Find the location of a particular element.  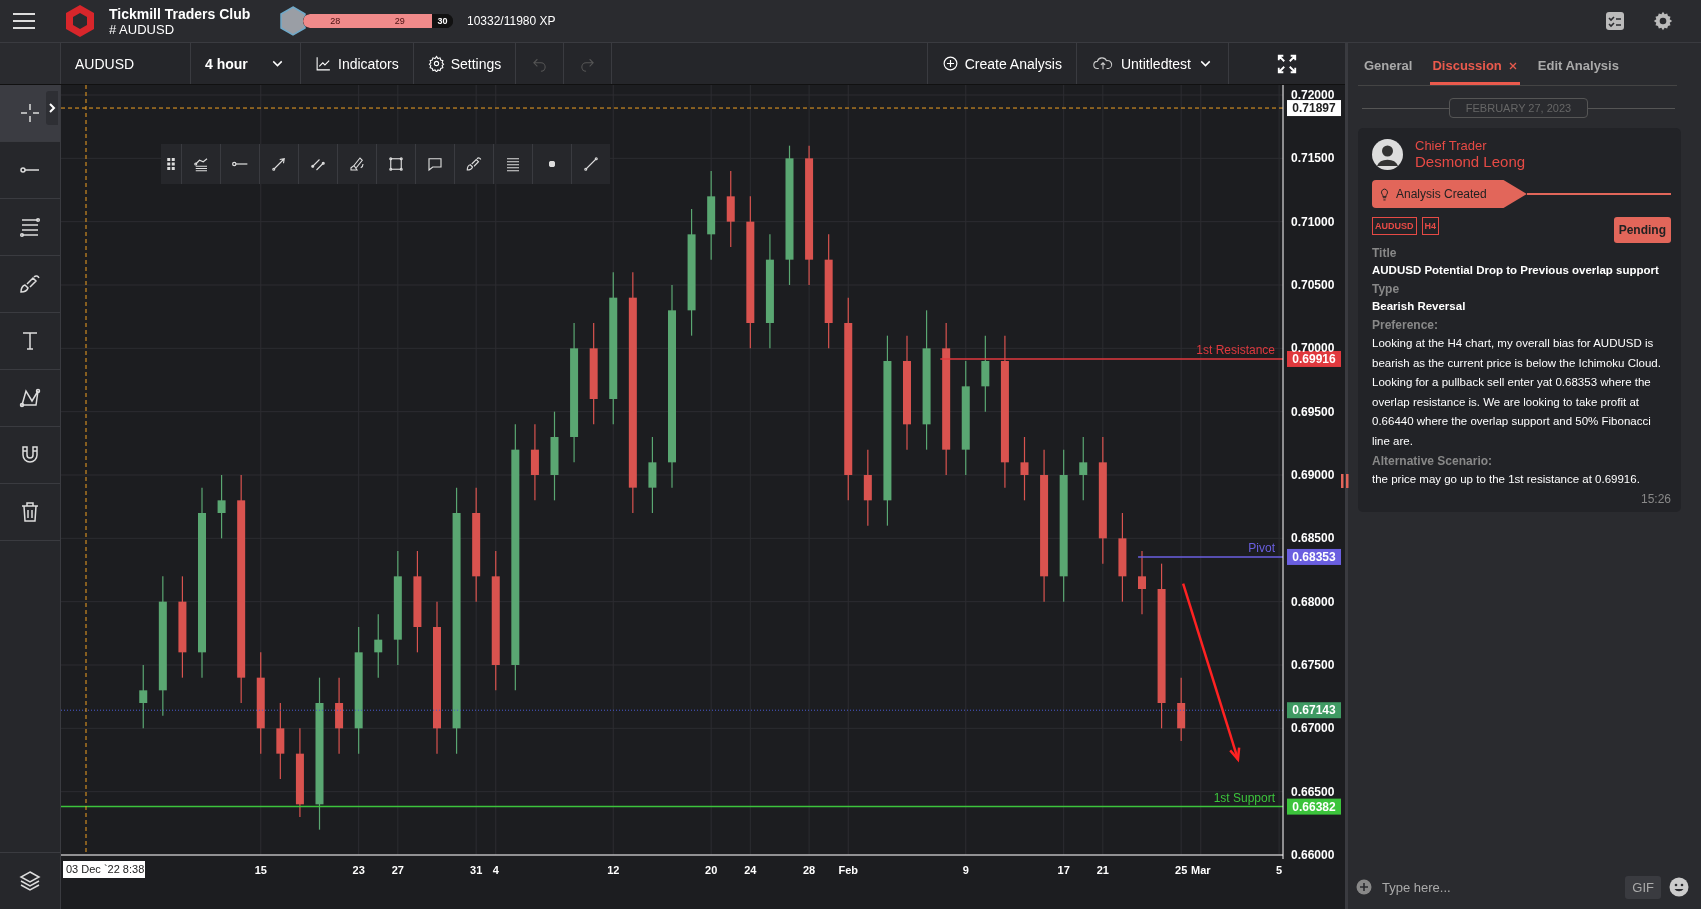

axis-label: 0.71500 is located at coordinates (1313, 158).